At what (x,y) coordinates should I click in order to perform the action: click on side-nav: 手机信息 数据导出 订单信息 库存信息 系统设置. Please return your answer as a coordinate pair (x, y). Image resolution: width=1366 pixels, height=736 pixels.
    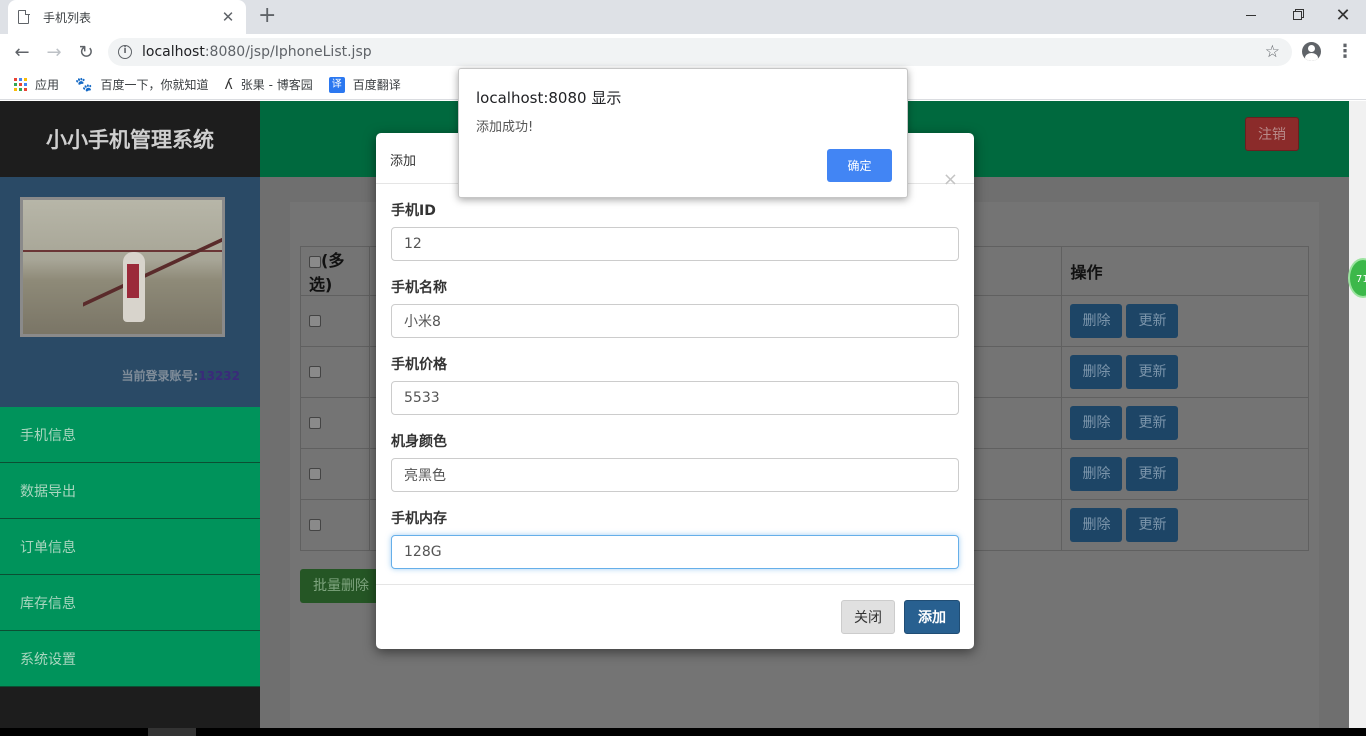
    Looking at the image, I should click on (130, 547).